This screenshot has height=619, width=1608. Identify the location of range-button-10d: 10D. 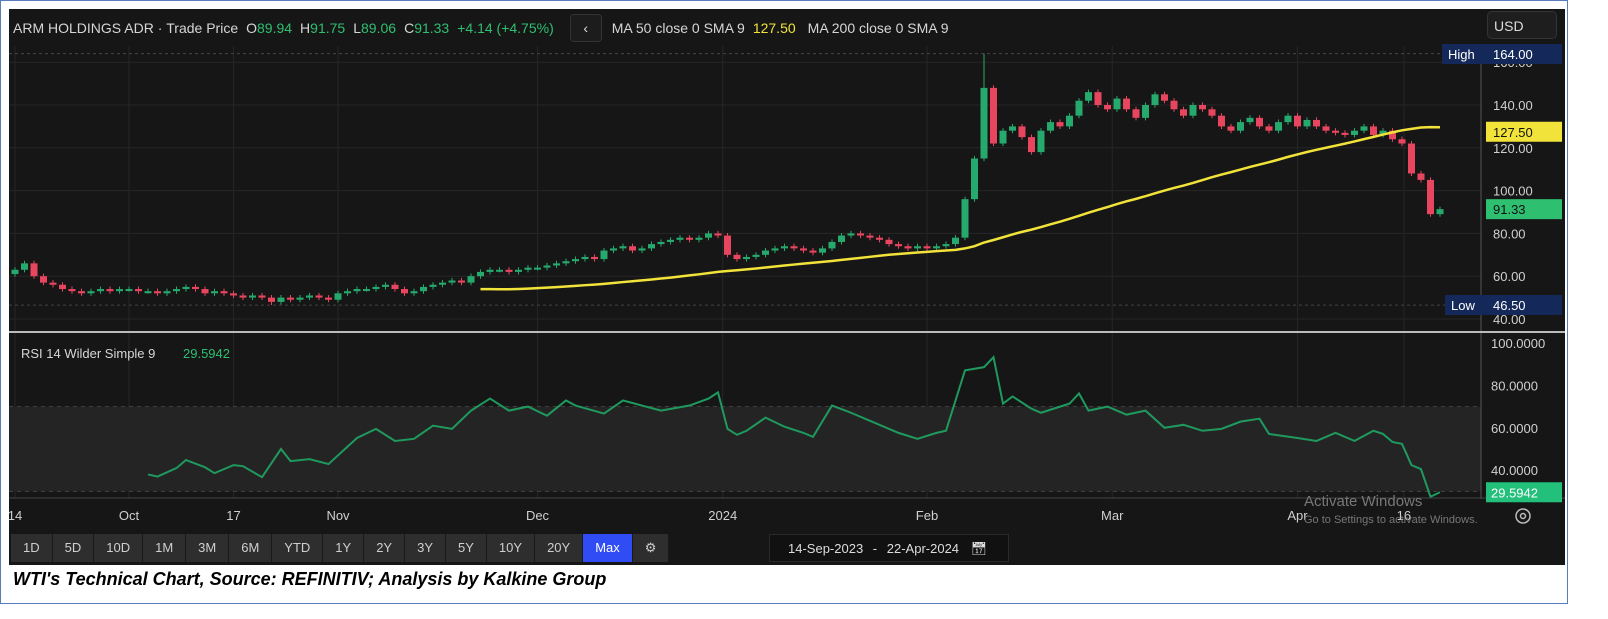
(119, 548).